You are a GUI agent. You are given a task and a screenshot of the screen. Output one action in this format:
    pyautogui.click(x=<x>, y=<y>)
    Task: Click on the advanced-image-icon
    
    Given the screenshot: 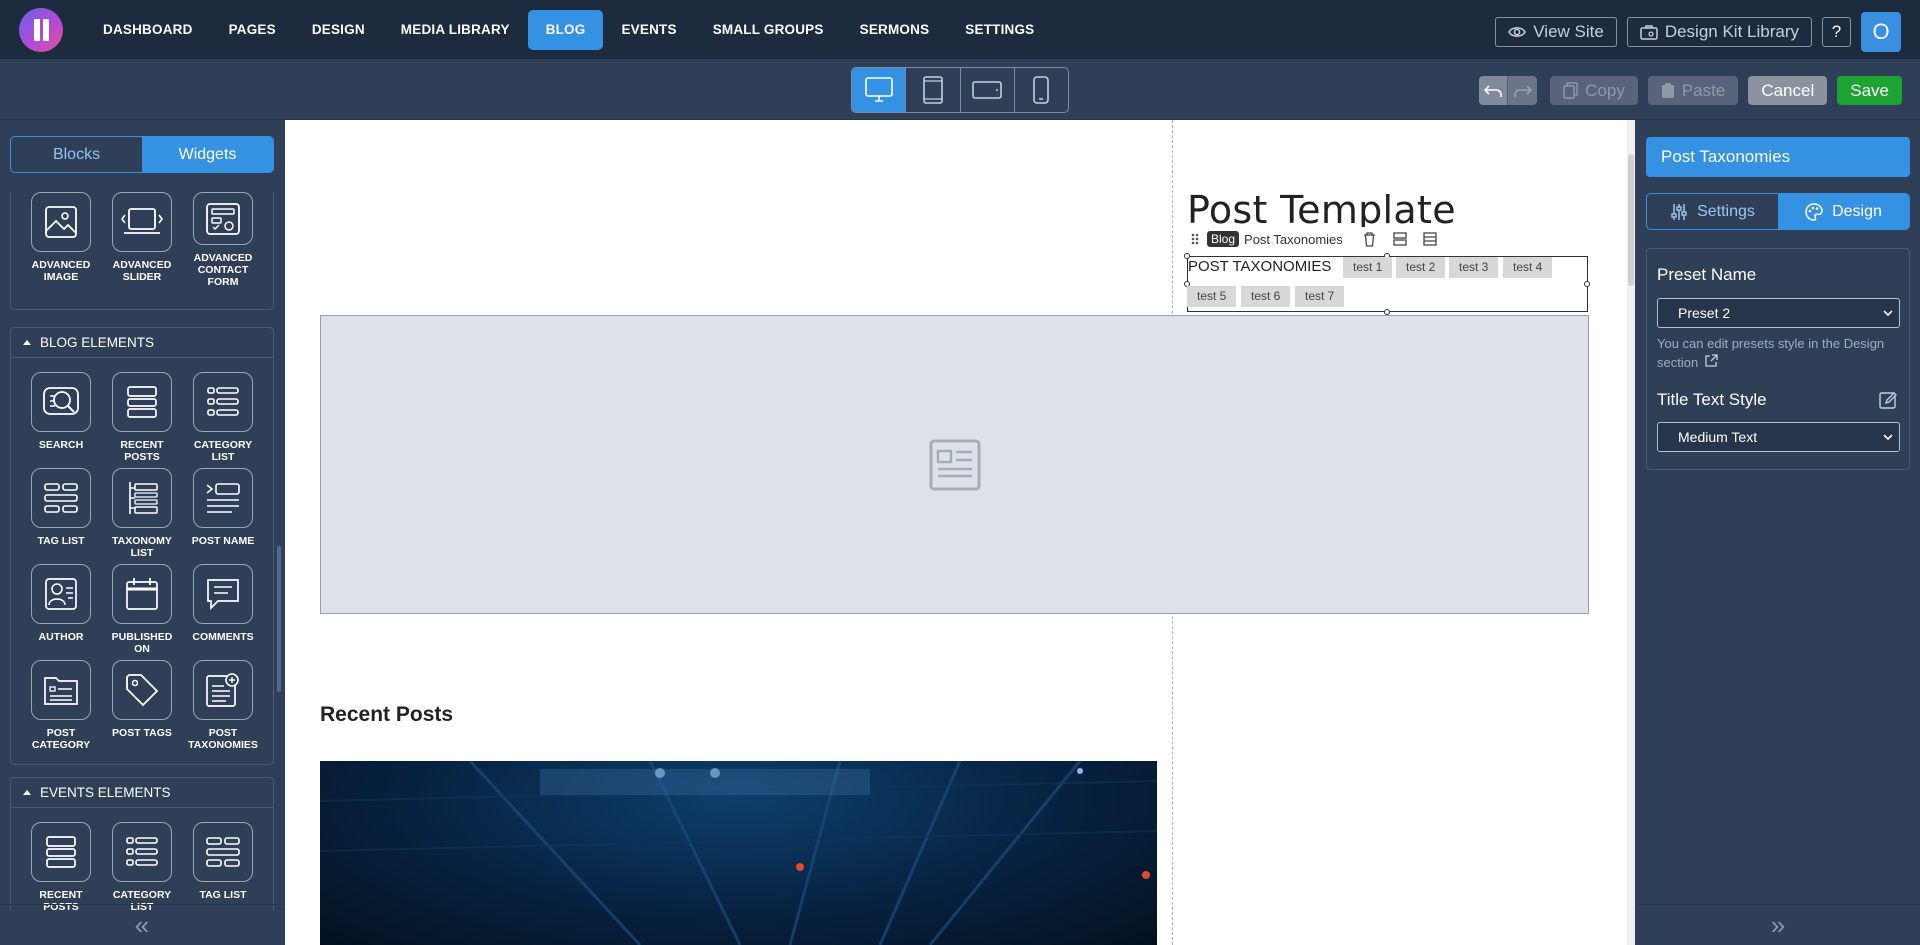 What is the action you would take?
    pyautogui.click(x=61, y=222)
    